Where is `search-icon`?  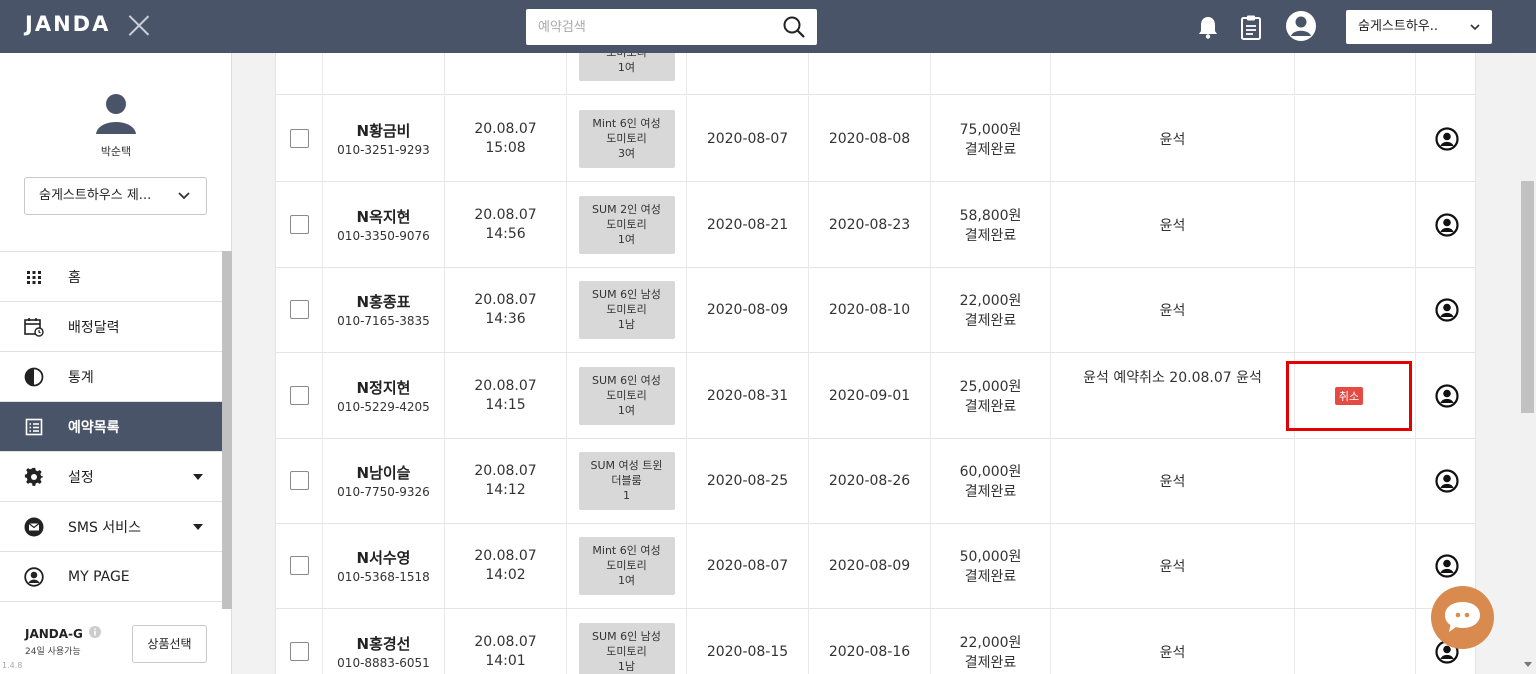
search-icon is located at coordinates (794, 27).